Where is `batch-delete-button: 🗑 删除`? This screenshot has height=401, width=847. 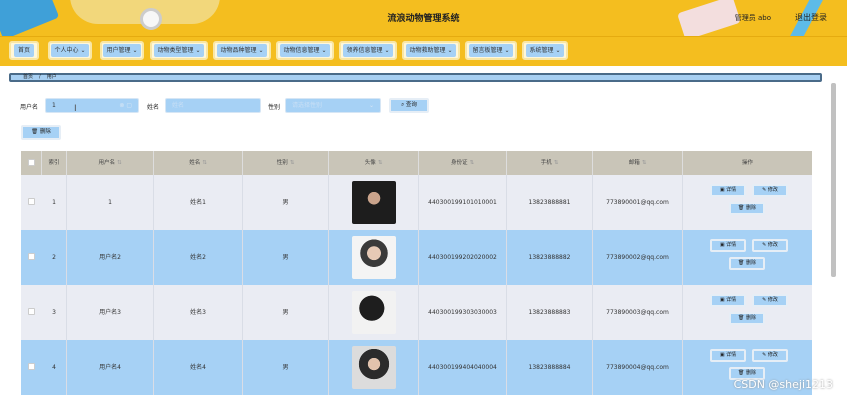 batch-delete-button: 🗑 删除 is located at coordinates (41, 132).